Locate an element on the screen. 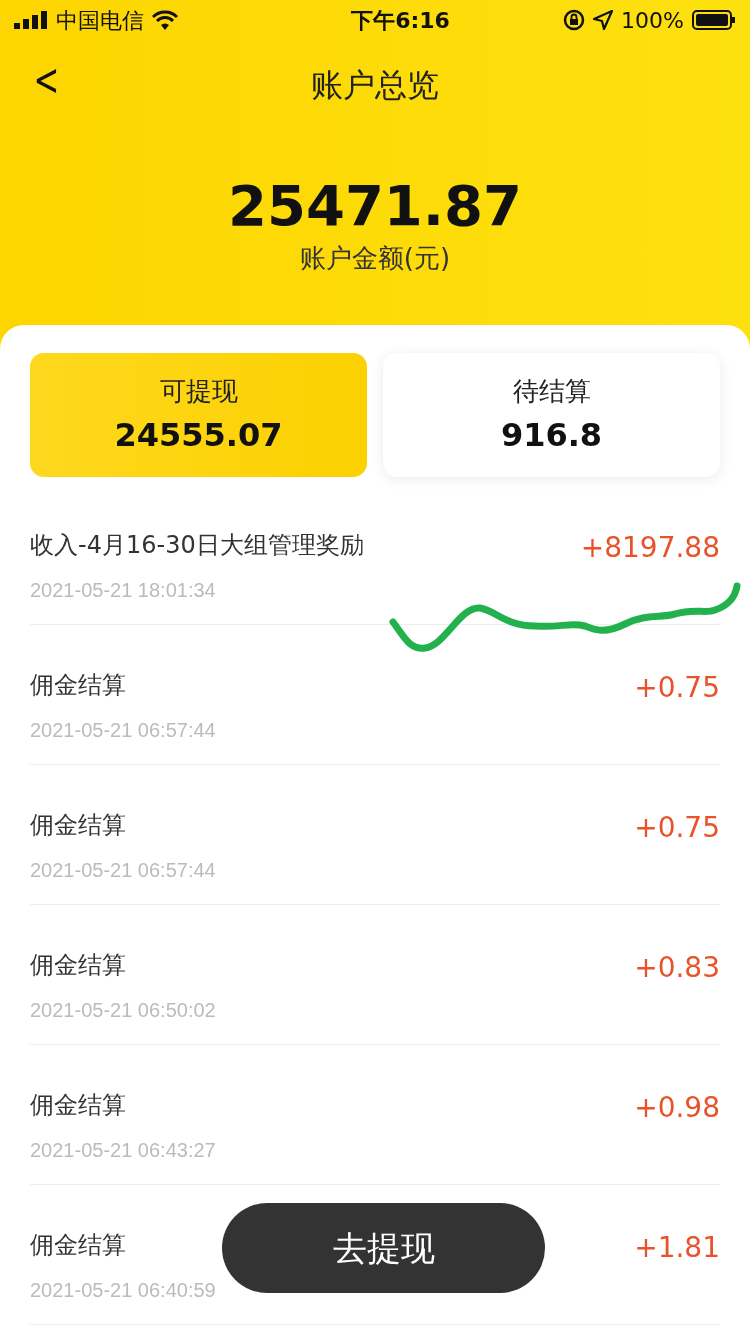  clock-time: 下午6:16 is located at coordinates (400, 20).